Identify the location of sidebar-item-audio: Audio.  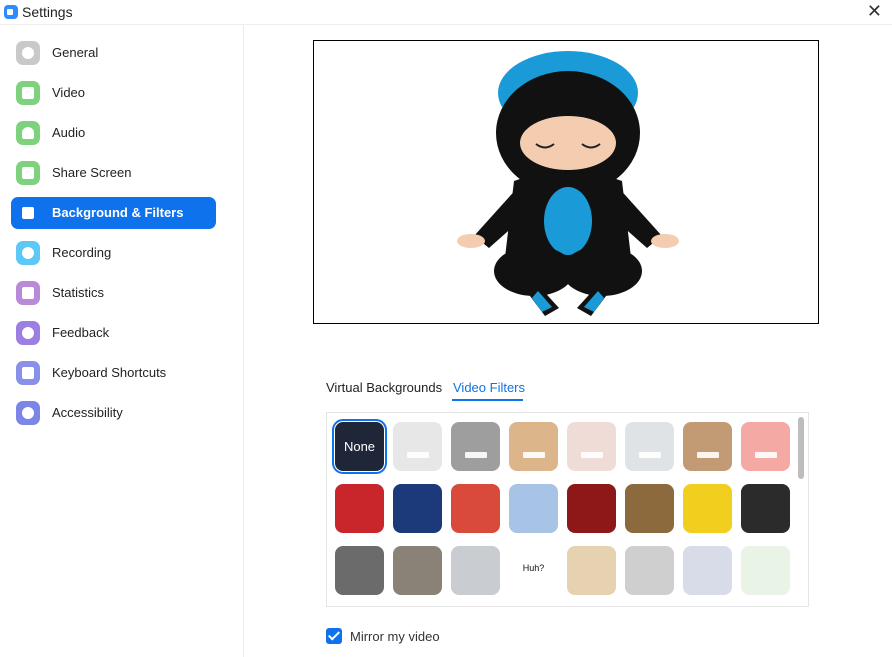
(113, 133).